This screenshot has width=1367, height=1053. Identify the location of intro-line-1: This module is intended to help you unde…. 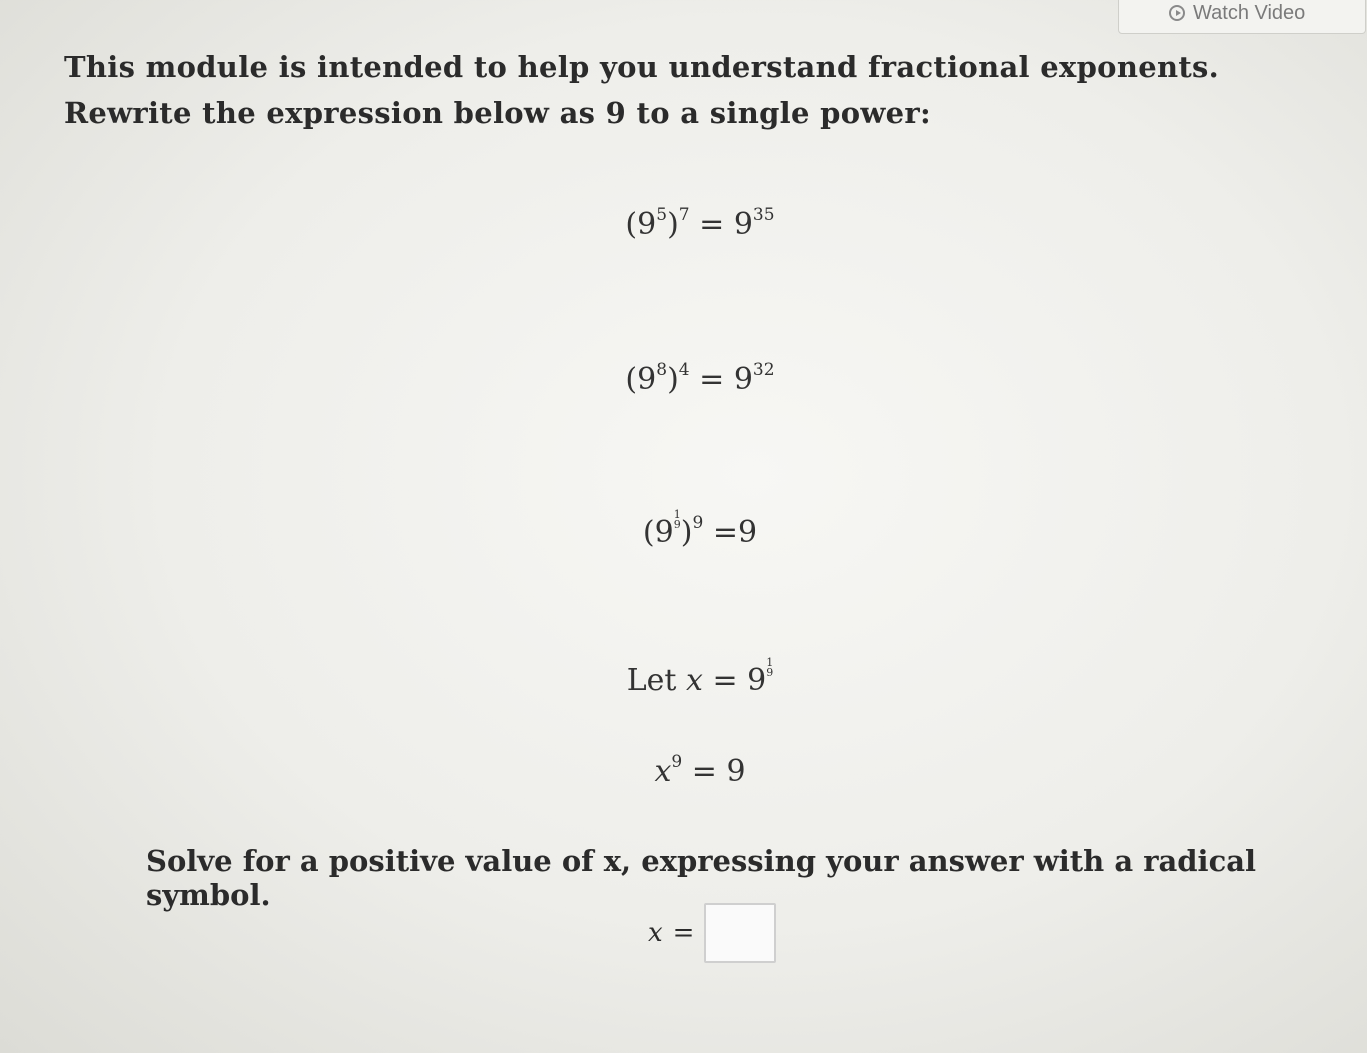
(642, 67).